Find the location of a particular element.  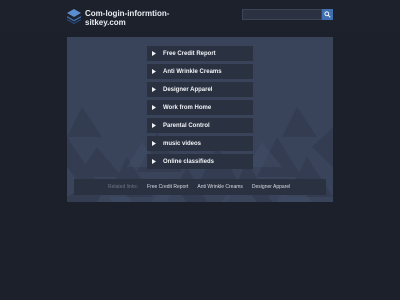

link-item-work-from-home: Work from Home is located at coordinates (200, 107).